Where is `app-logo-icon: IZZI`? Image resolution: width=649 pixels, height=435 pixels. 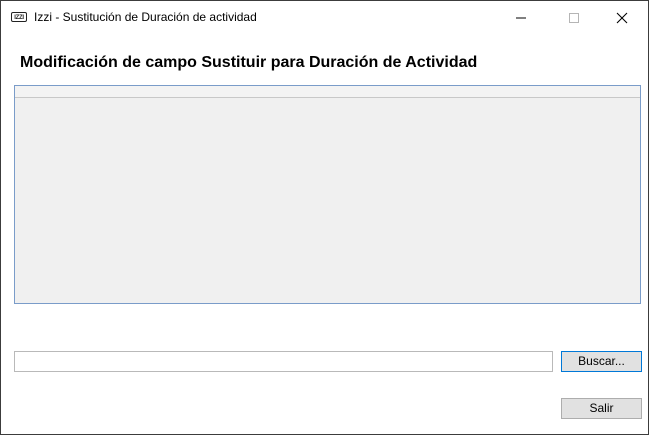
app-logo-icon: IZZI is located at coordinates (19, 17).